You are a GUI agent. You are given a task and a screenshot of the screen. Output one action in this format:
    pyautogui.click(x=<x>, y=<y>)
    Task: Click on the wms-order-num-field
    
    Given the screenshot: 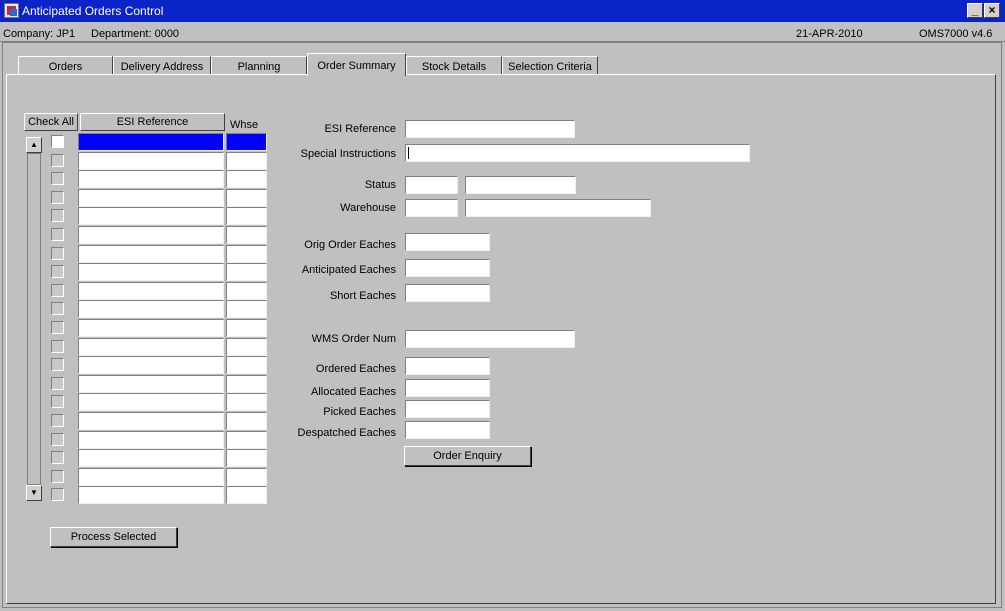 What is the action you would take?
    pyautogui.click(x=490, y=339)
    